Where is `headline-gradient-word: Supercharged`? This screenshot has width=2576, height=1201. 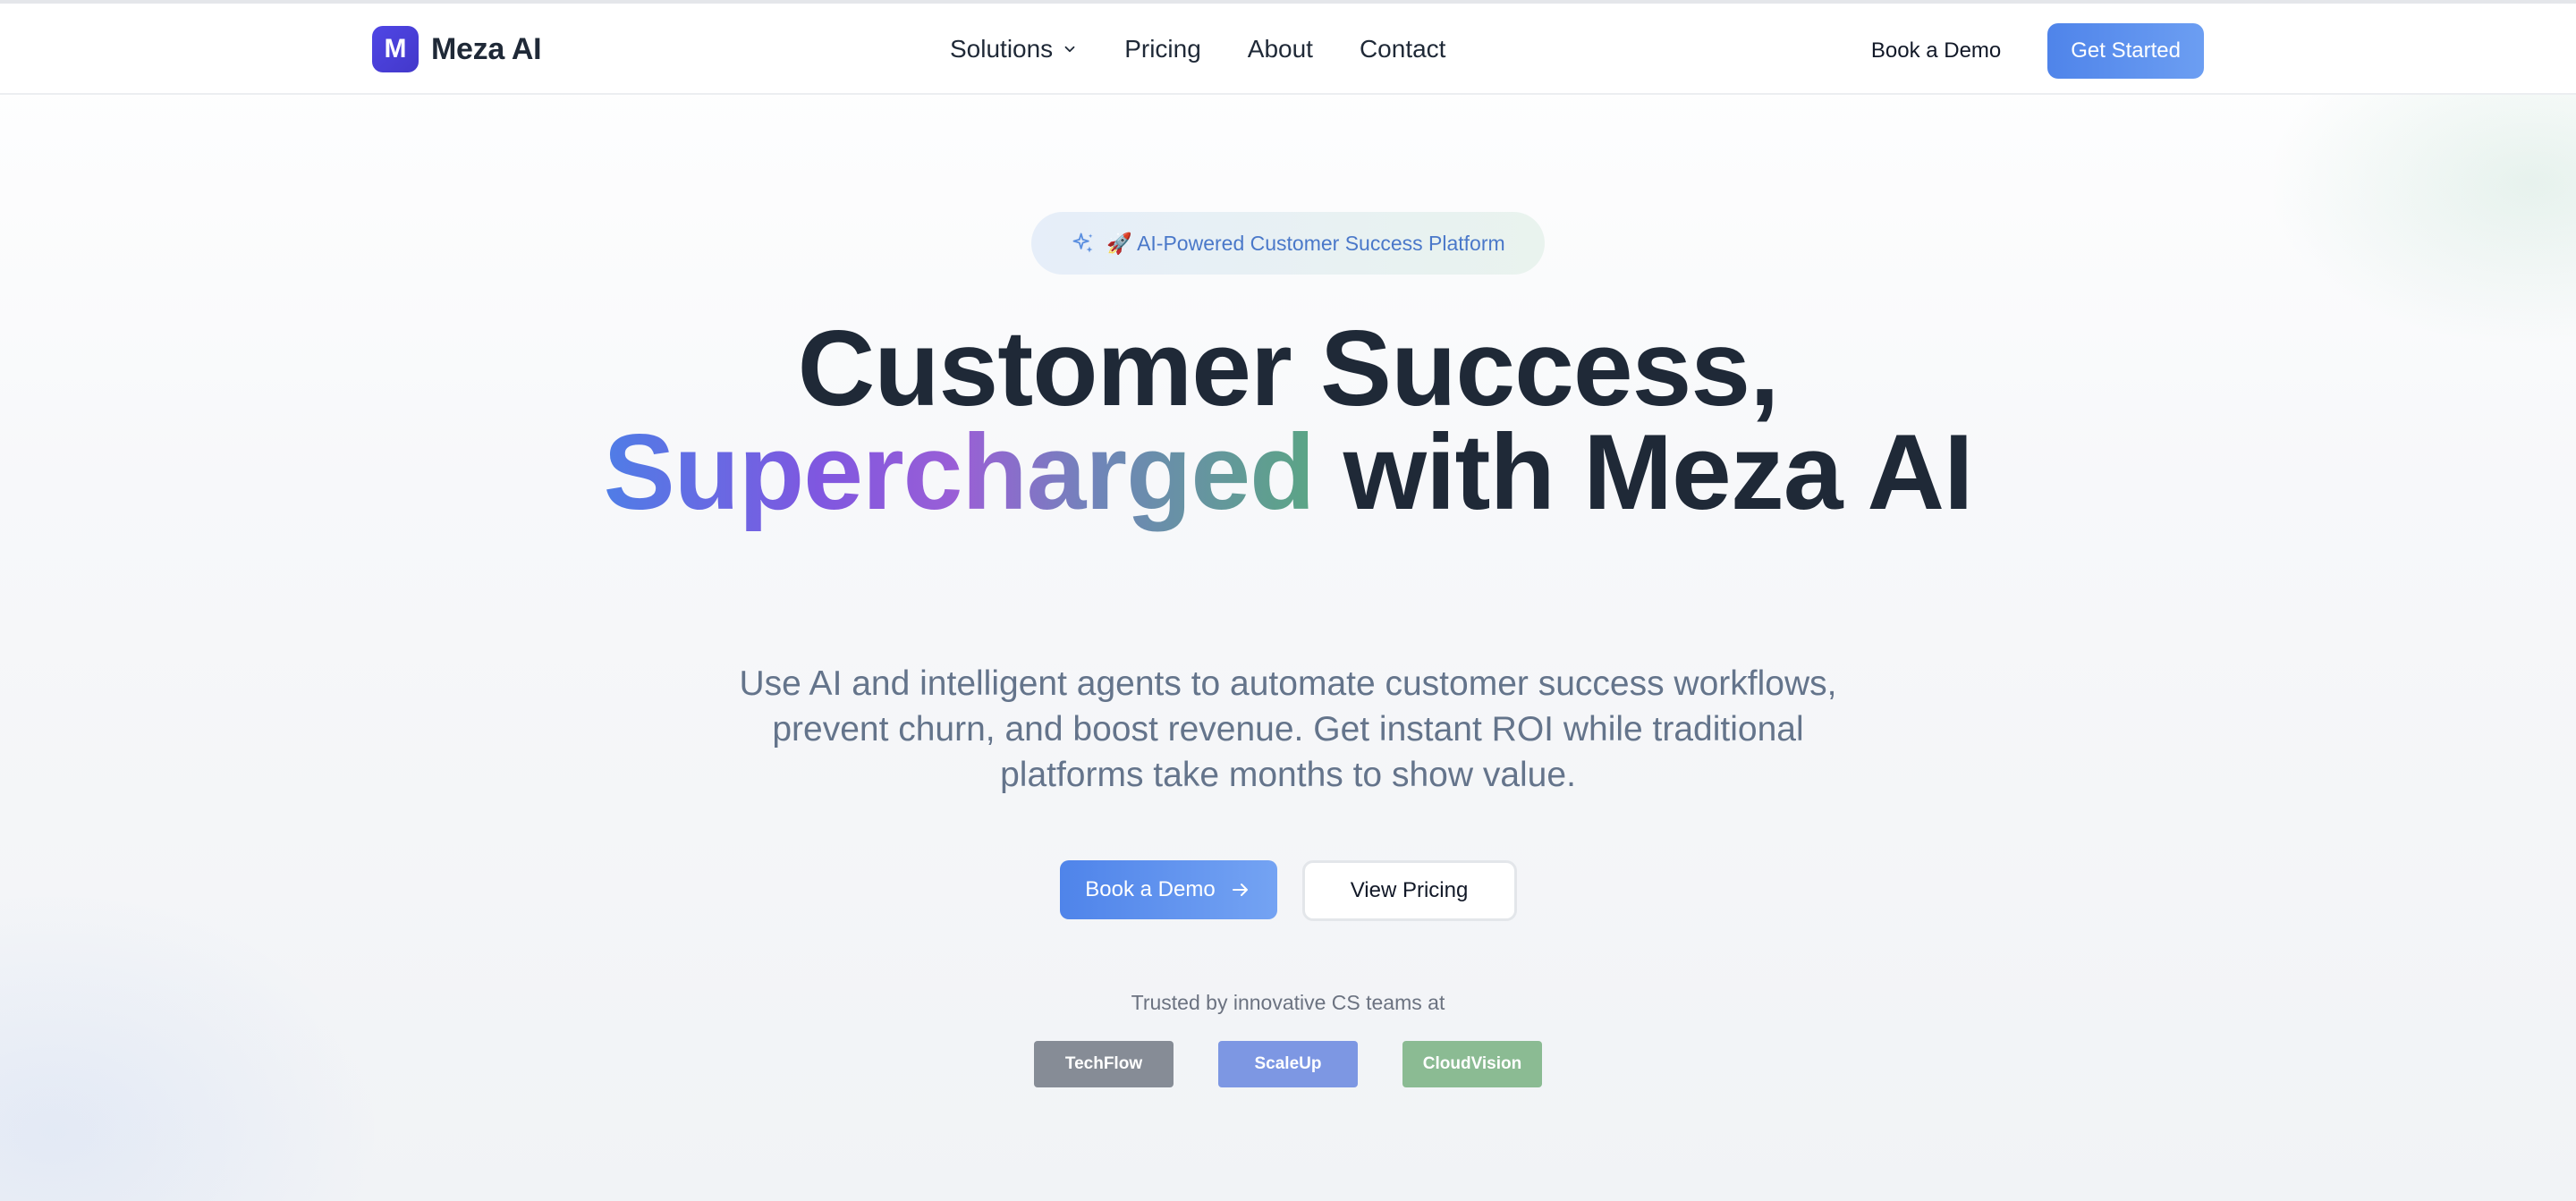
headline-gradient-word: Supercharged is located at coordinates (959, 472).